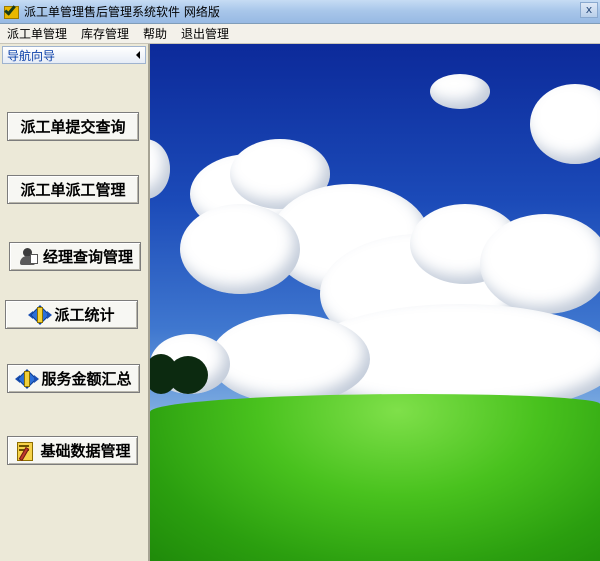 This screenshot has height=561, width=600. What do you see at coordinates (155, 34) in the screenshot?
I see `menu-item-help: 帮助` at bounding box center [155, 34].